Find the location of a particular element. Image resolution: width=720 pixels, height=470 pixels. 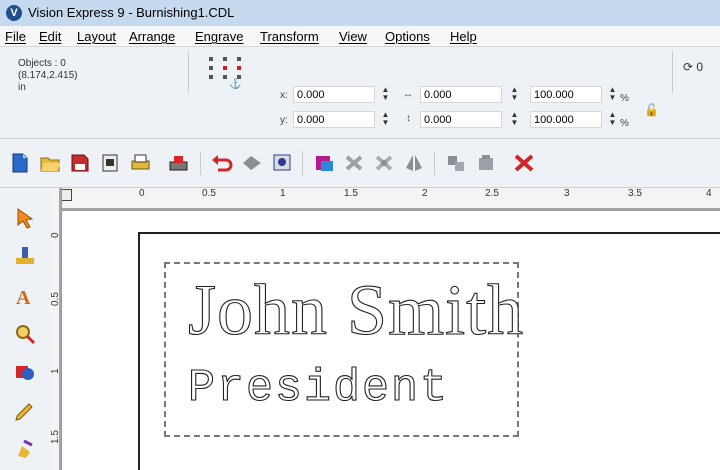

tool-palette: A is located at coordinates (25, 329).